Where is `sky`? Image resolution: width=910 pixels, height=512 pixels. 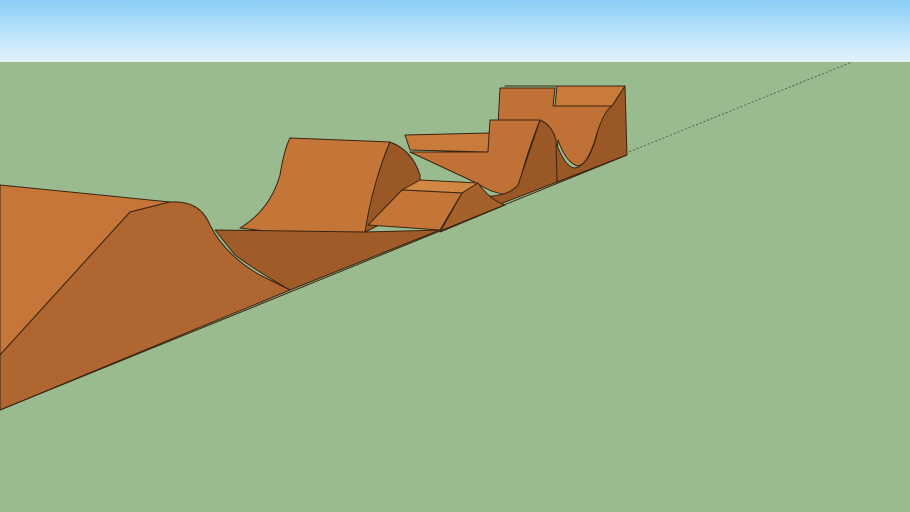
sky is located at coordinates (455, 31).